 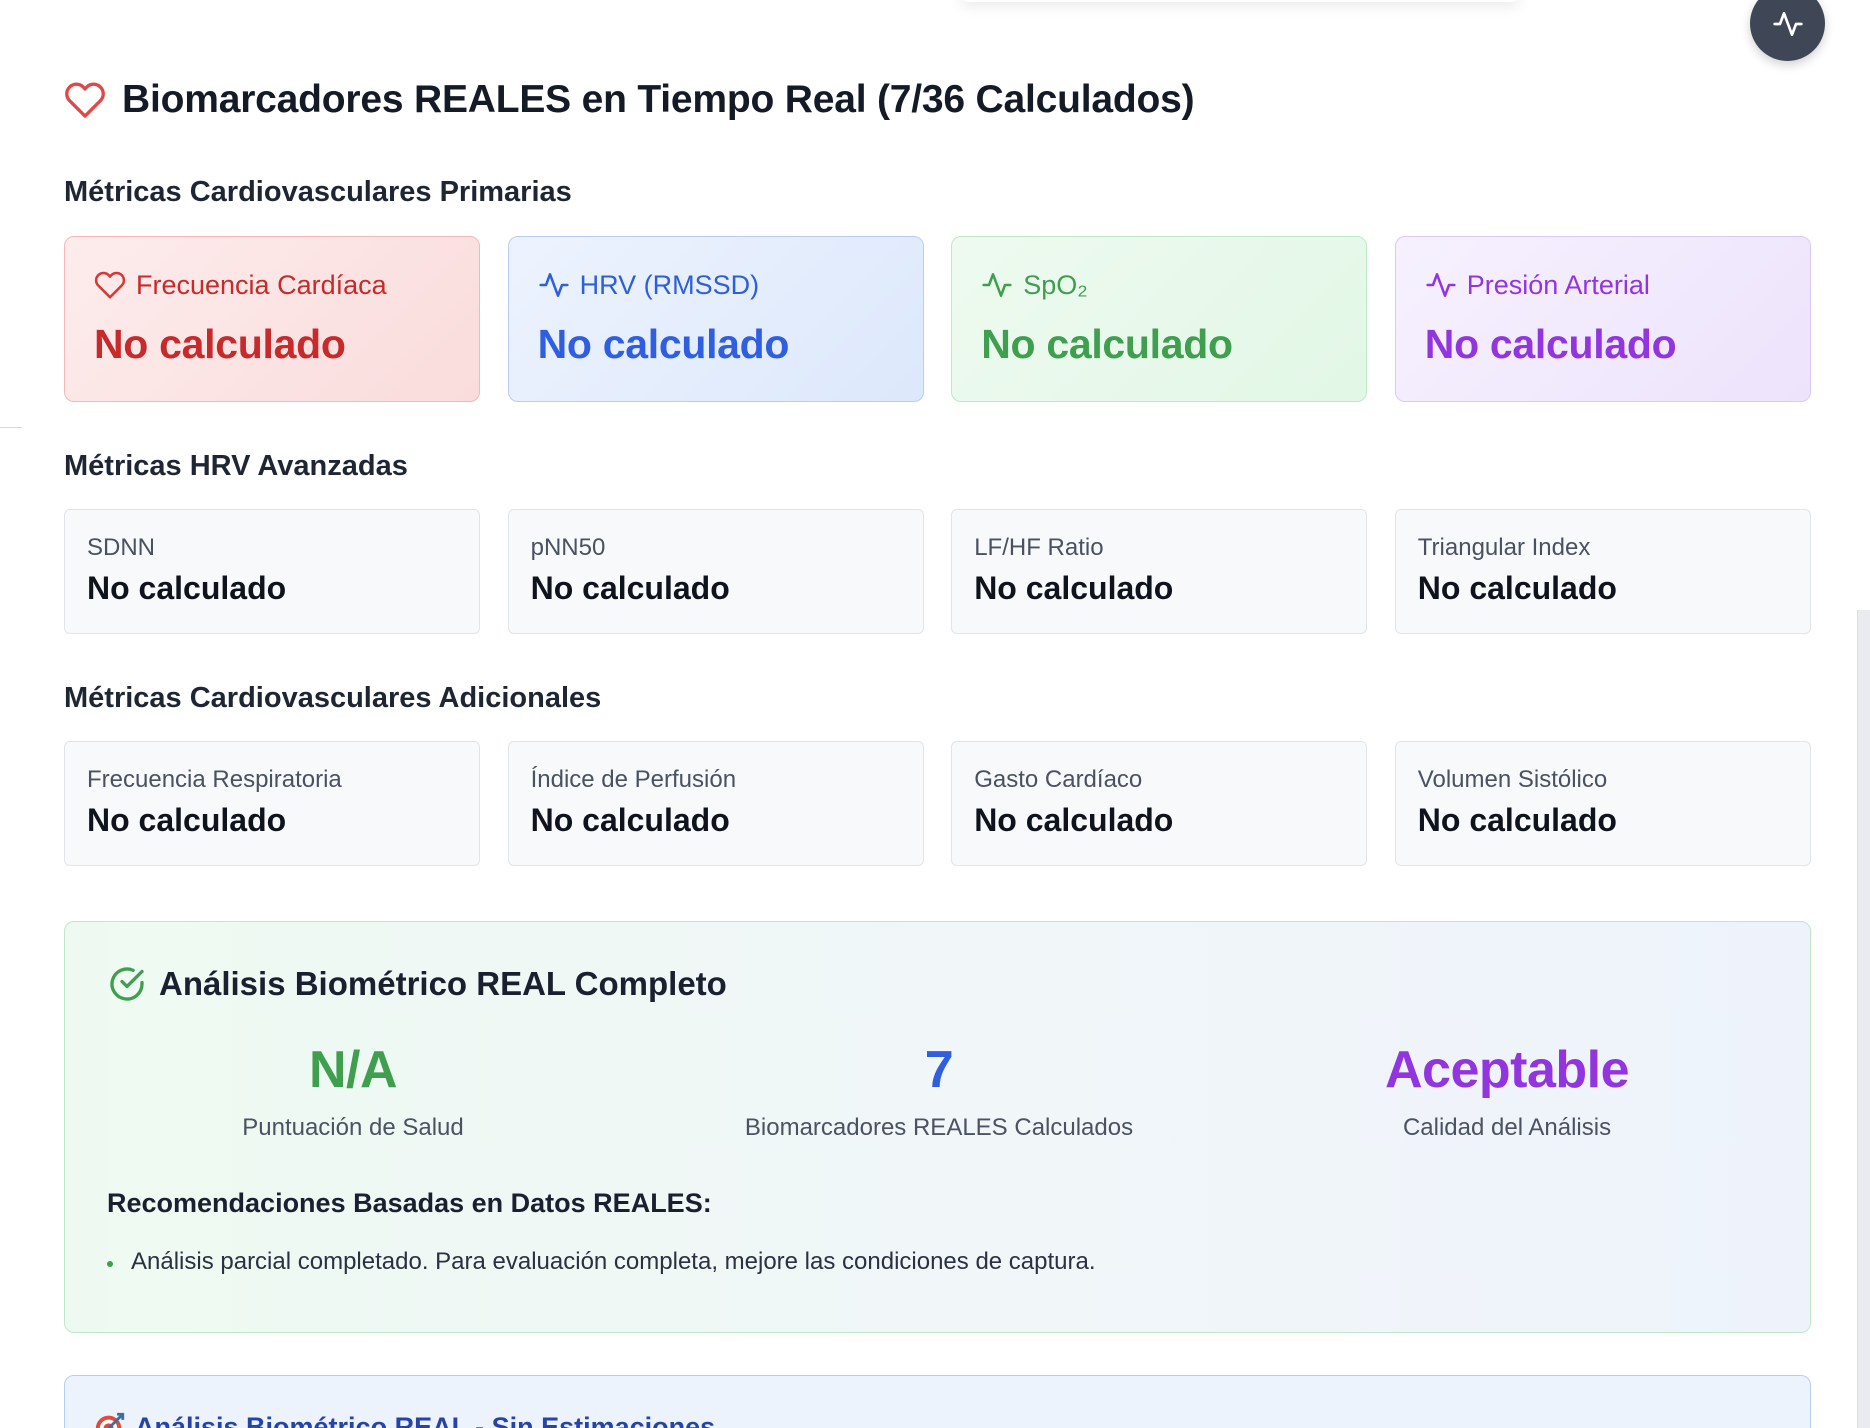 What do you see at coordinates (272, 319) in the screenshot?
I see `metric-card-heart-rate: Frecuencia Cardíaca No calculado` at bounding box center [272, 319].